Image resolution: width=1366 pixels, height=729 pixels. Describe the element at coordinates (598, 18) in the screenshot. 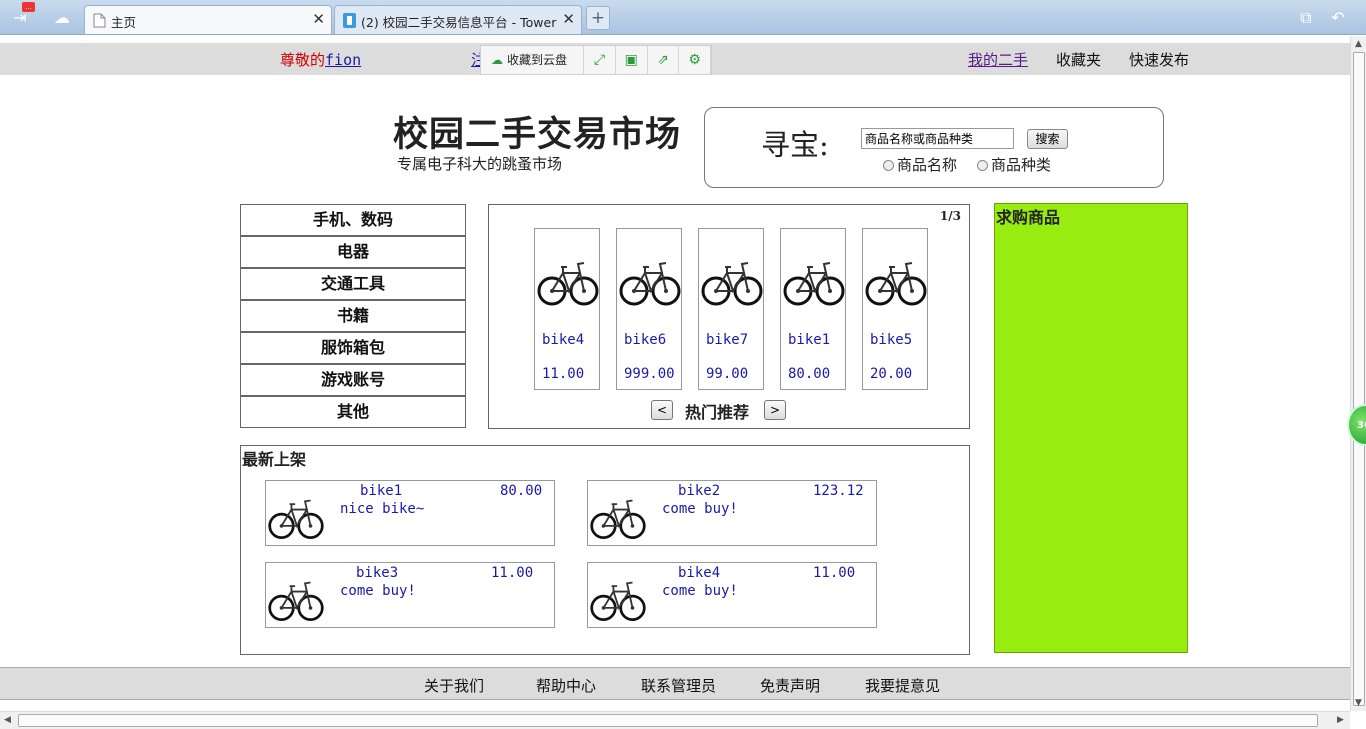

I see `new-tab-button: +` at that location.